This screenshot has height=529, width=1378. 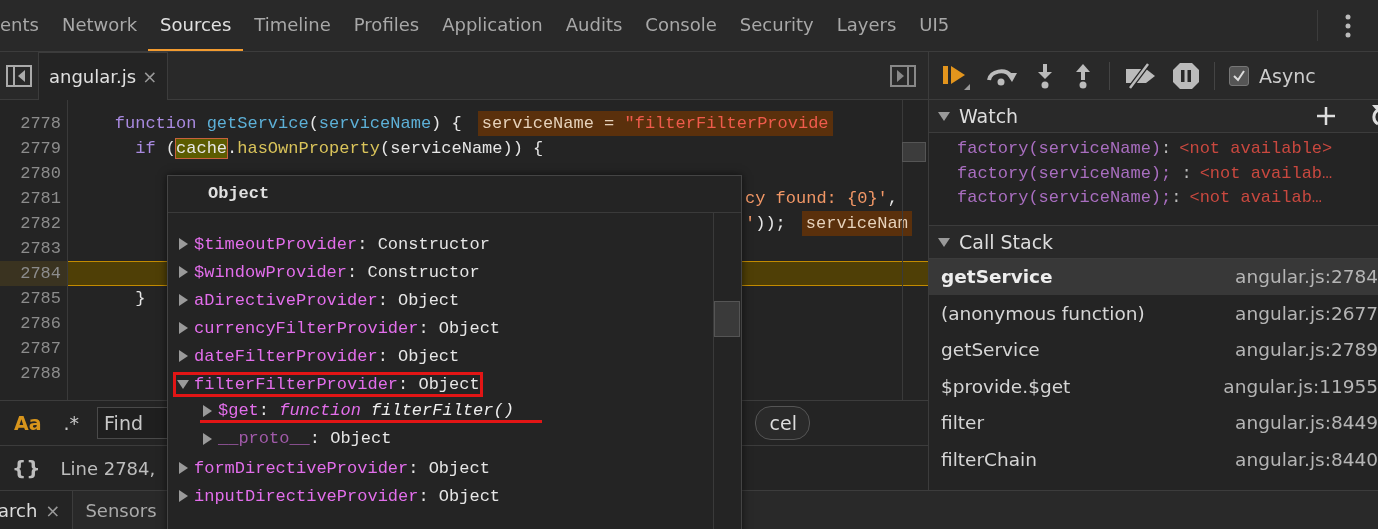 What do you see at coordinates (33, 298) in the screenshot?
I see `line-number: 2785` at bounding box center [33, 298].